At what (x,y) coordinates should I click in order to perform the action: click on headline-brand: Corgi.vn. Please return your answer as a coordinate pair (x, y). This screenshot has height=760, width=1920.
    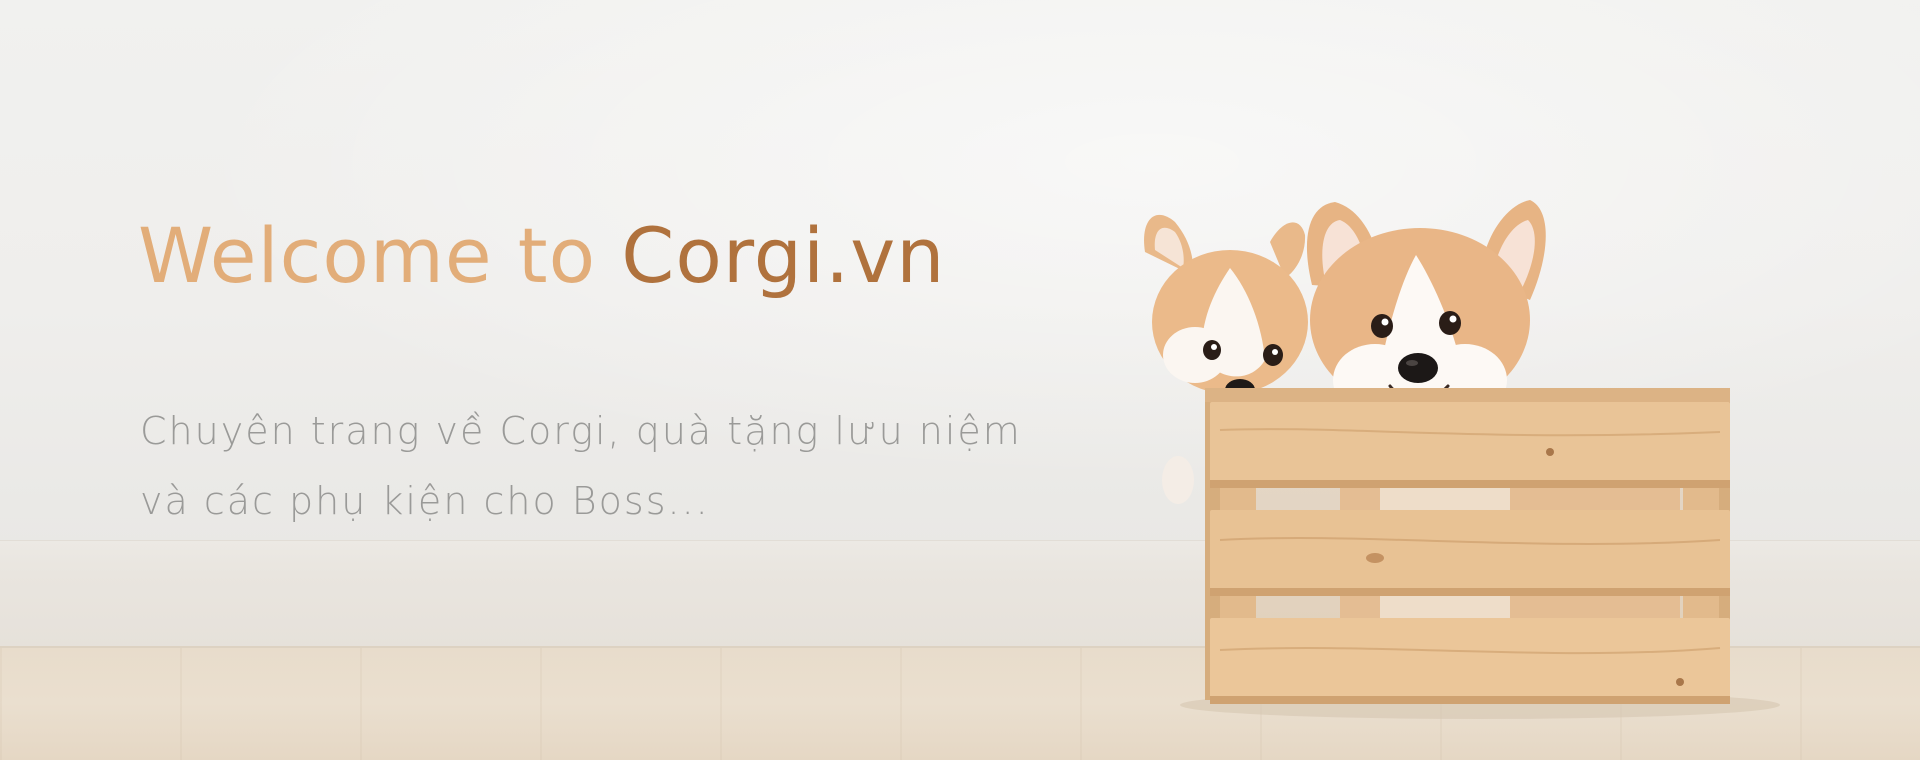
    Looking at the image, I should click on (783, 255).